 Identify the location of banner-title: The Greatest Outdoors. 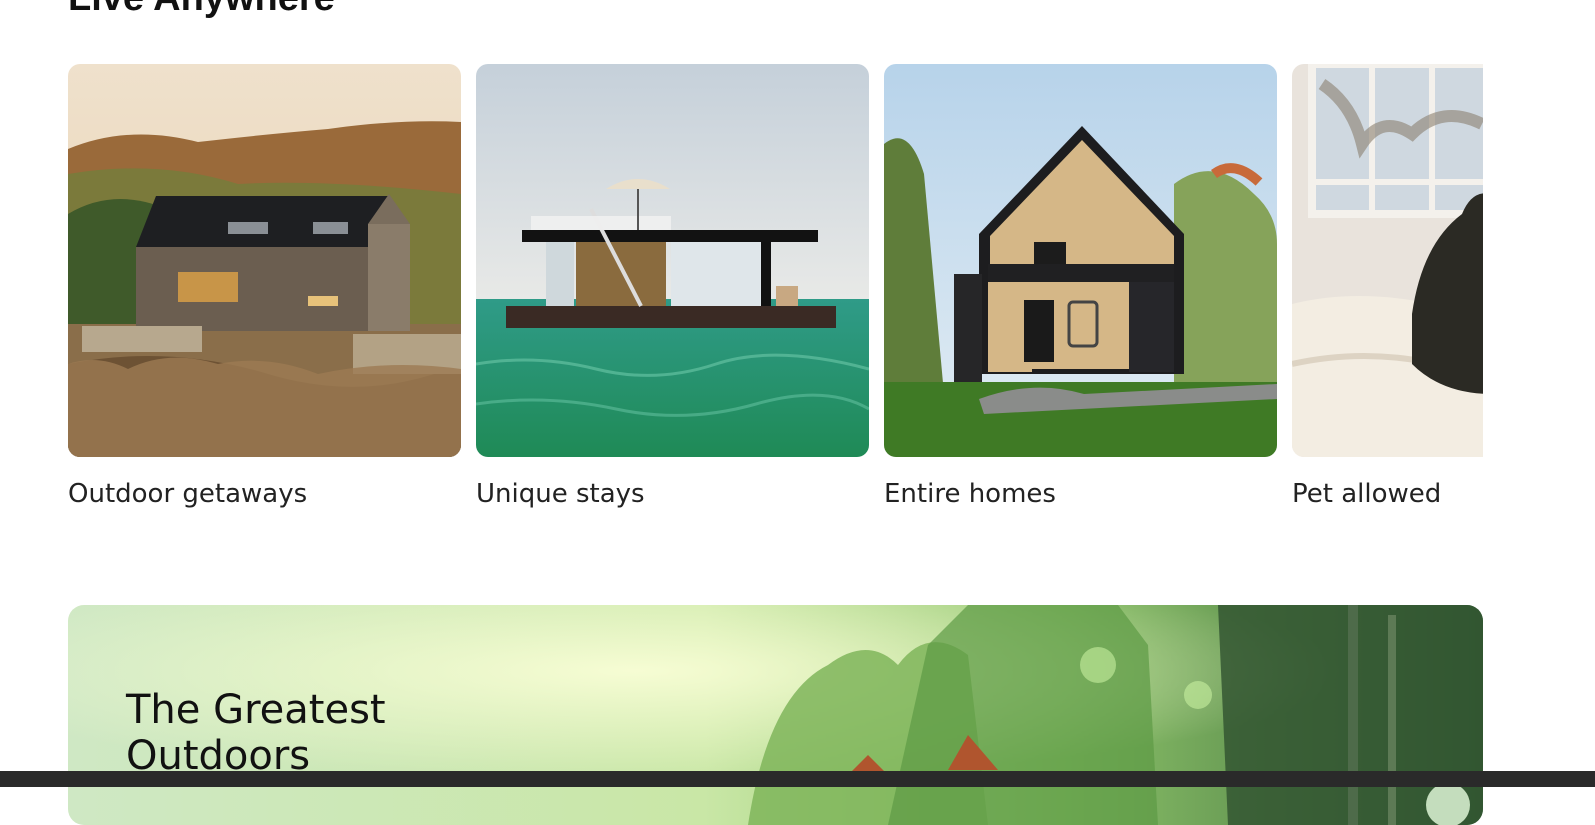
(256, 733).